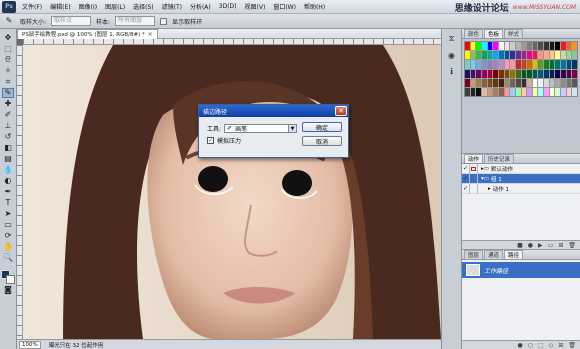 This screenshot has height=349, width=580. Describe the element at coordinates (8, 159) in the screenshot. I see `gradient-tool-icon: ▤` at that location.